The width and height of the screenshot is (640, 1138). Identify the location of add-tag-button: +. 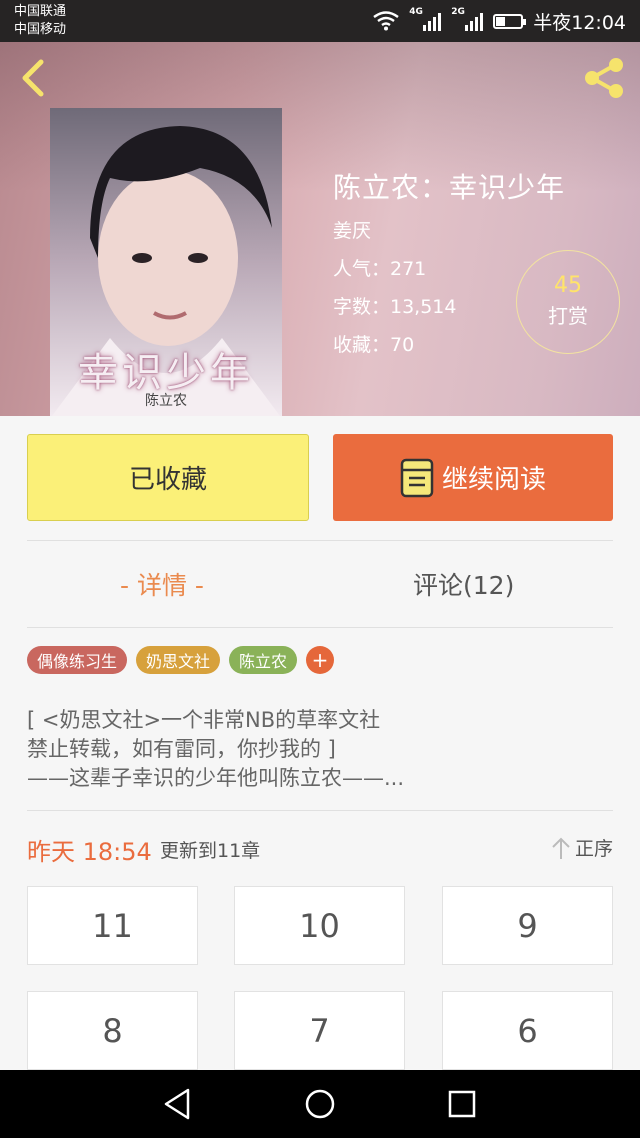
(320, 660).